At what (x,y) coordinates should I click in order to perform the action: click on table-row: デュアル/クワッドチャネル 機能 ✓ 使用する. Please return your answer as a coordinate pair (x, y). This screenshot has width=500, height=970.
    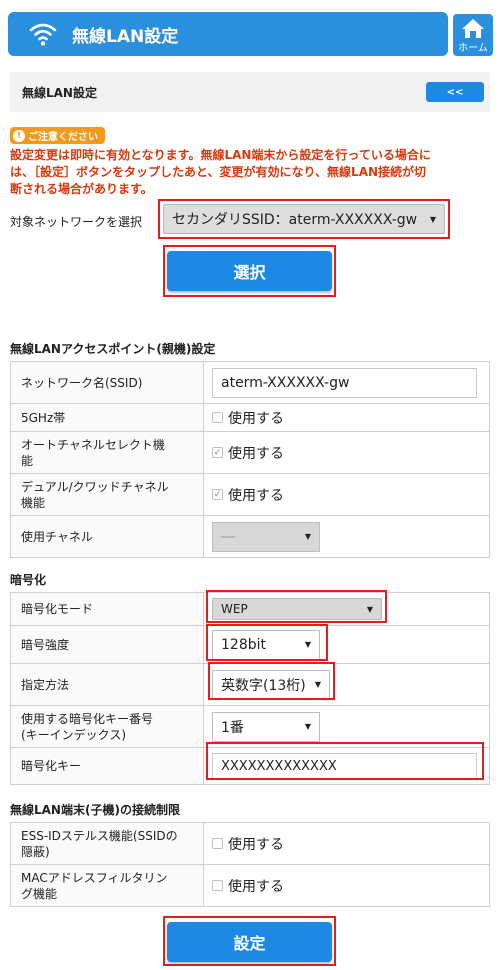
    Looking at the image, I should click on (250, 494).